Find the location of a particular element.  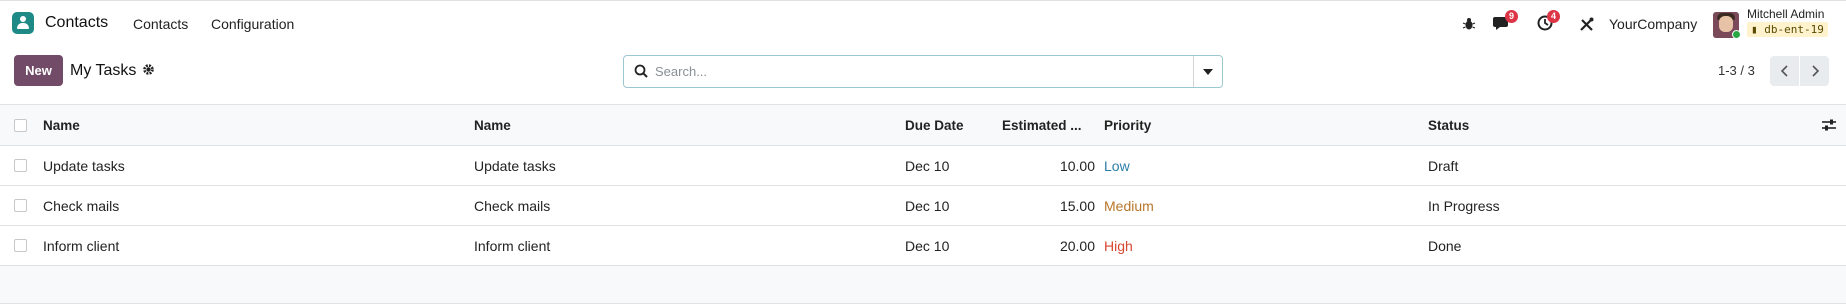

pager-next-button is located at coordinates (1814, 71).